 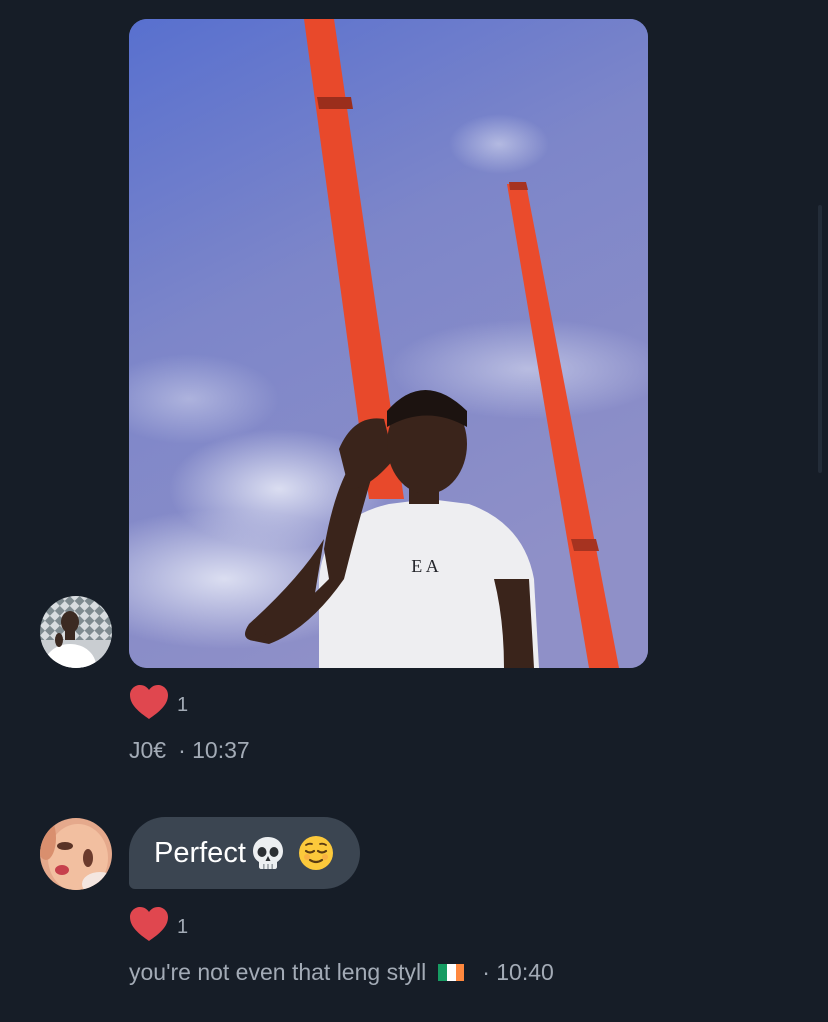 I want to click on message-time: · 10:40, so click(x=518, y=972).